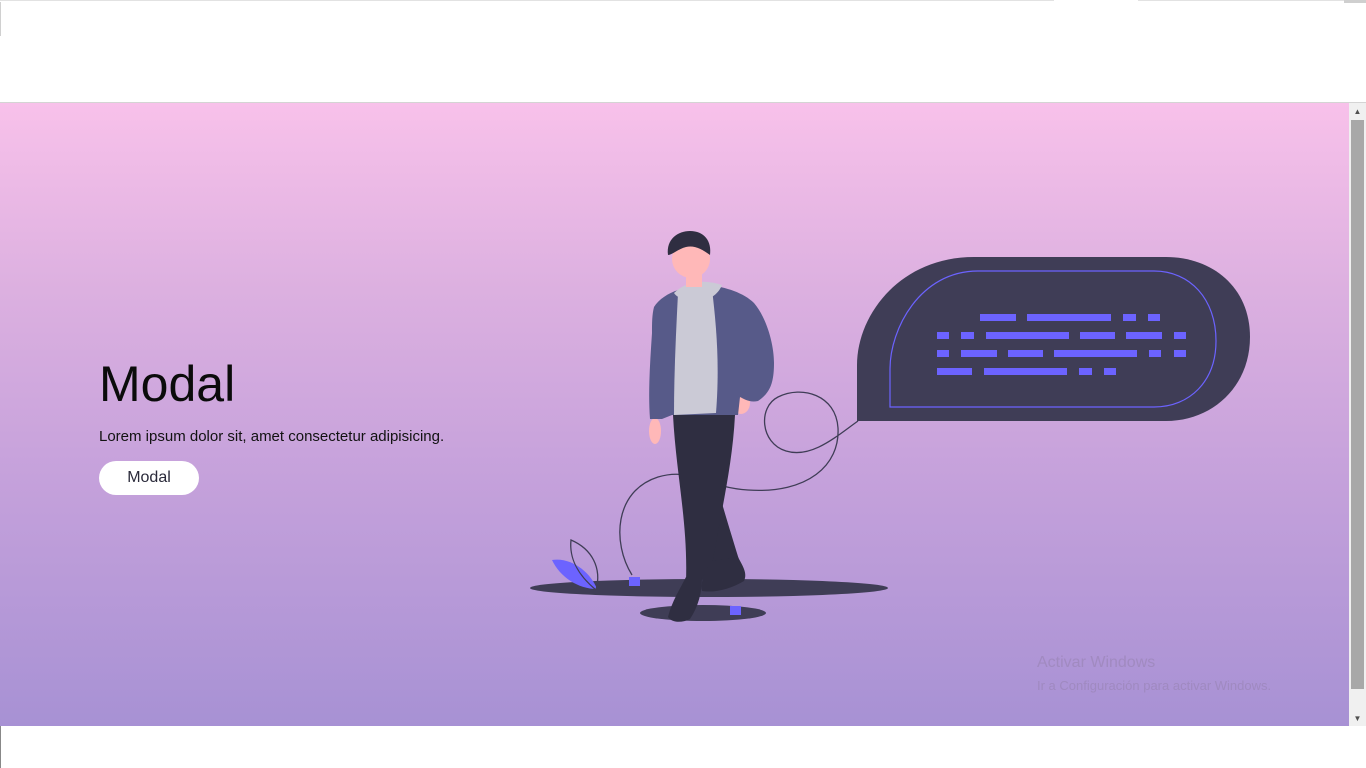 The width and height of the screenshot is (1366, 768). What do you see at coordinates (683, 51) in the screenshot?
I see `top-navbar` at bounding box center [683, 51].